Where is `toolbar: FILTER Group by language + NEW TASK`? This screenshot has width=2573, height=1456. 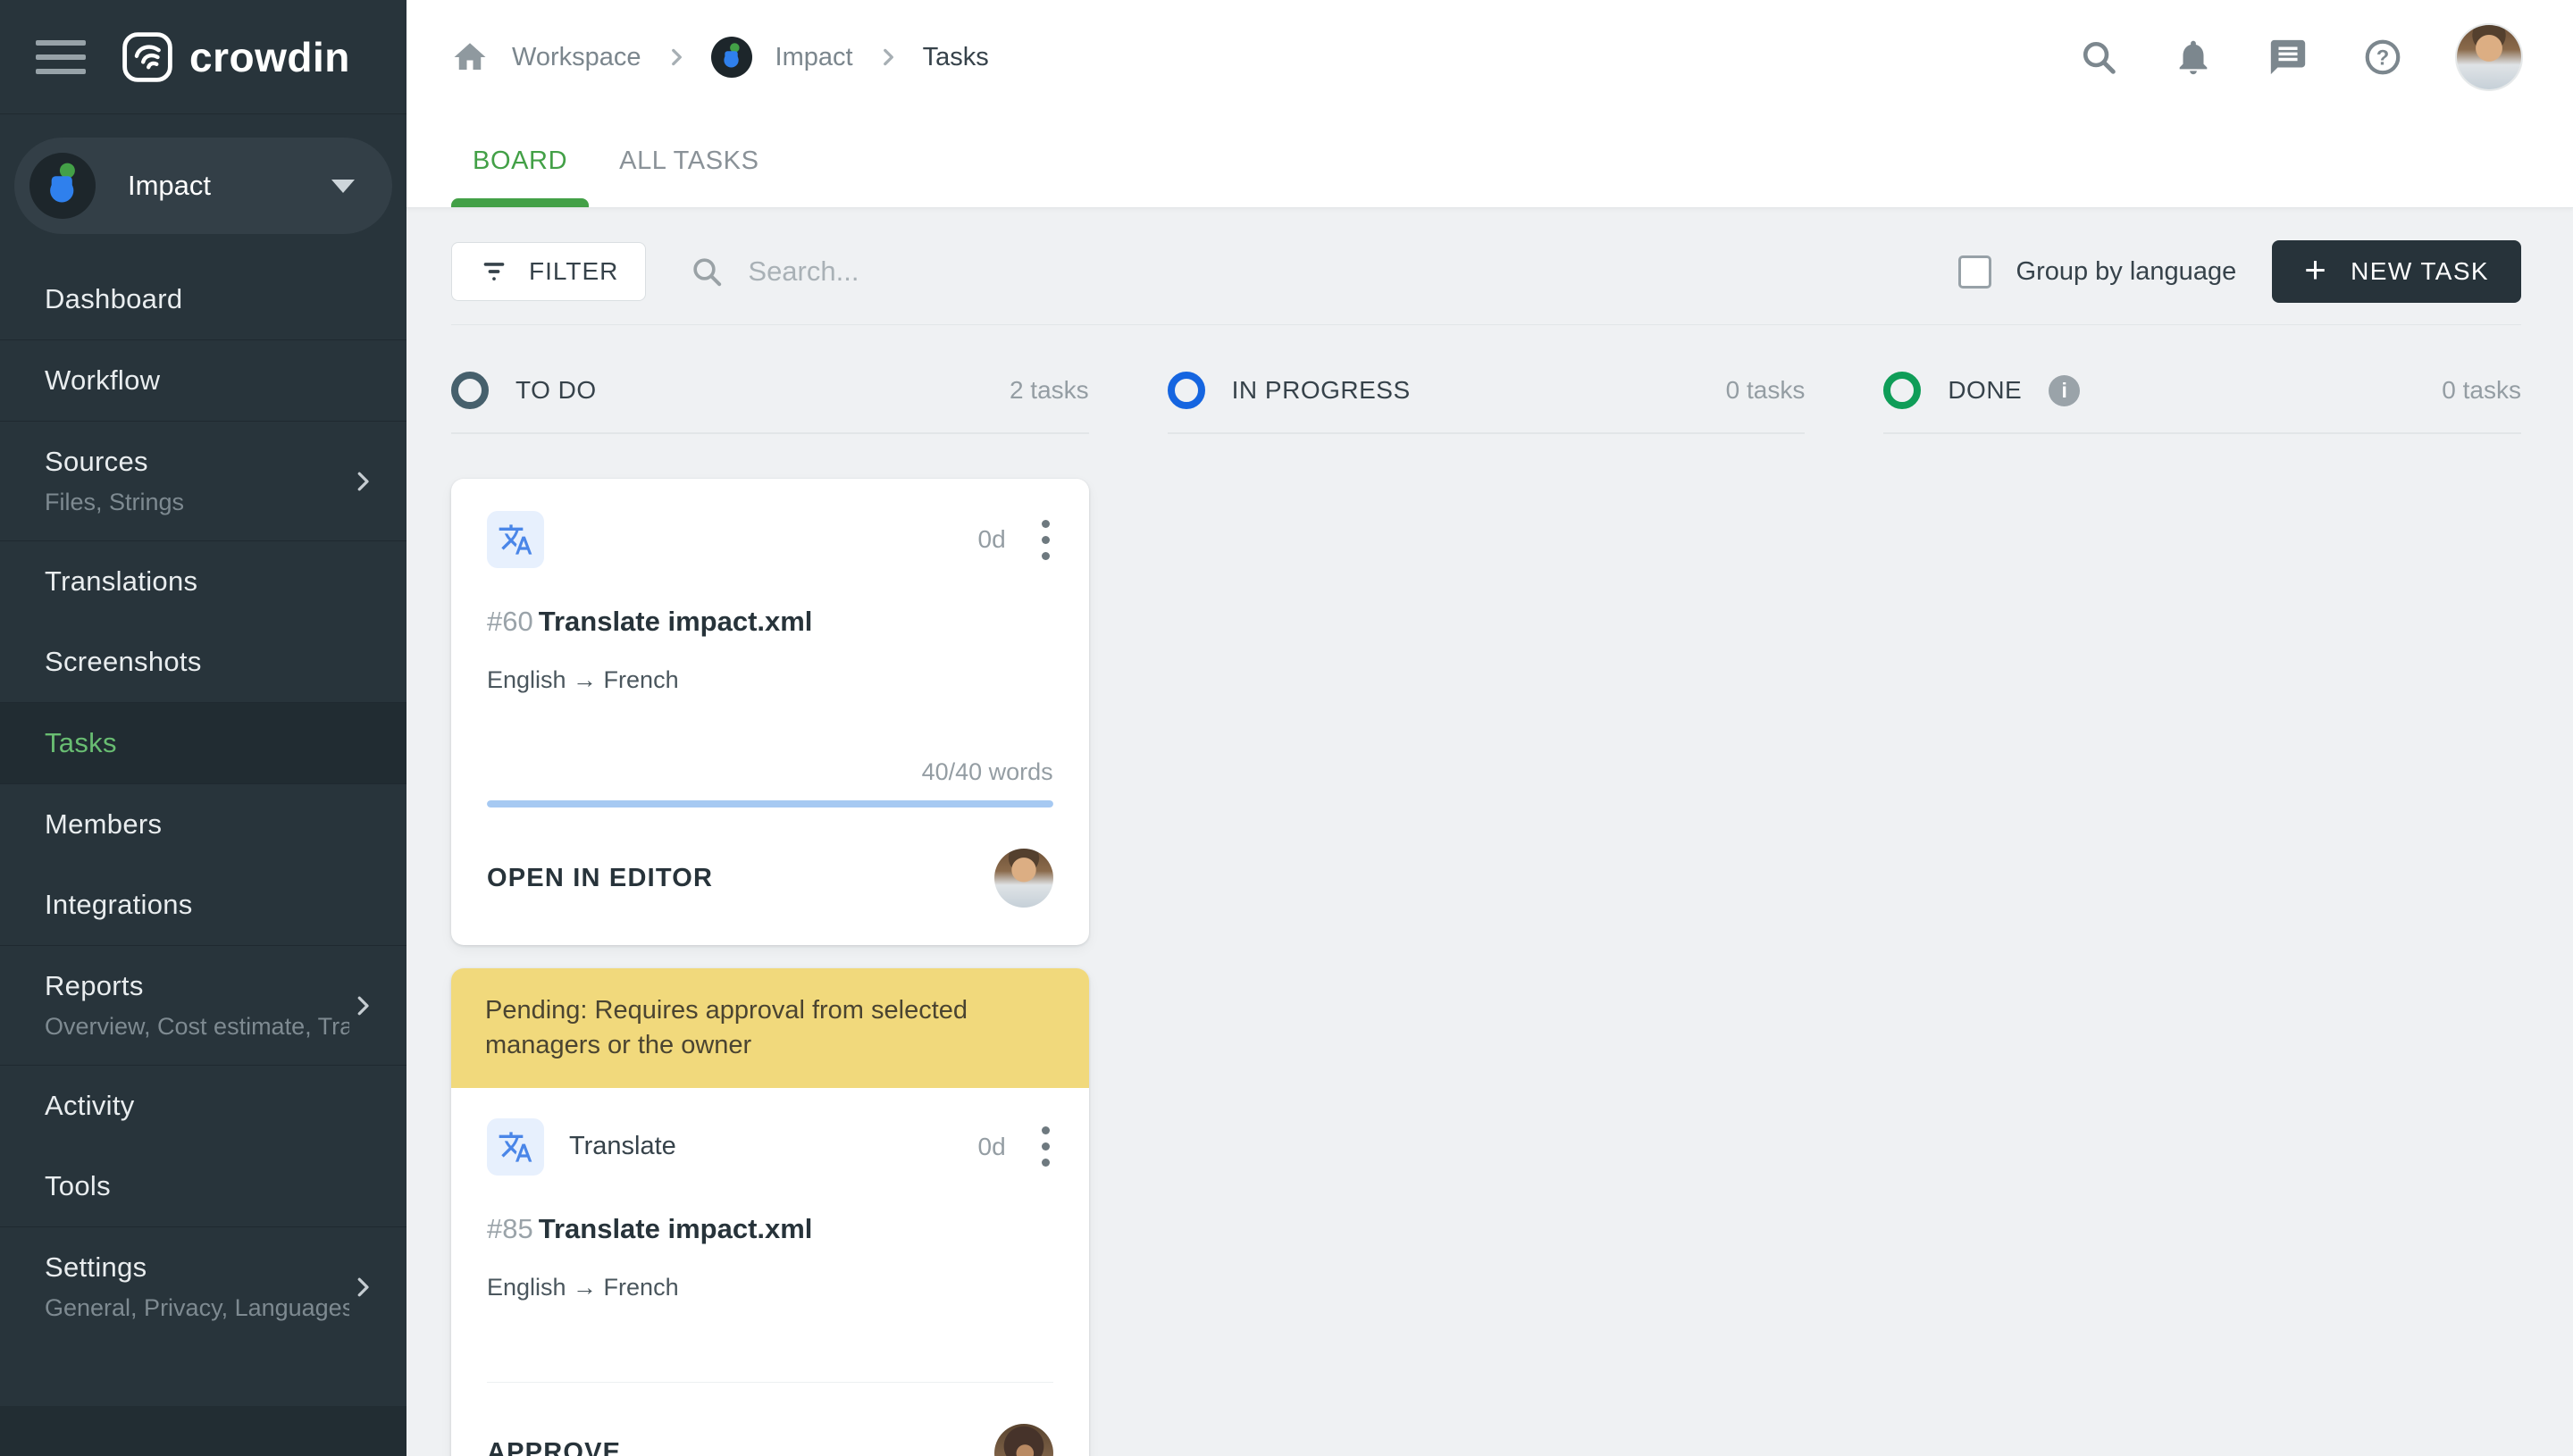
toolbar: FILTER Group by language + NEW TASK is located at coordinates (1486, 271).